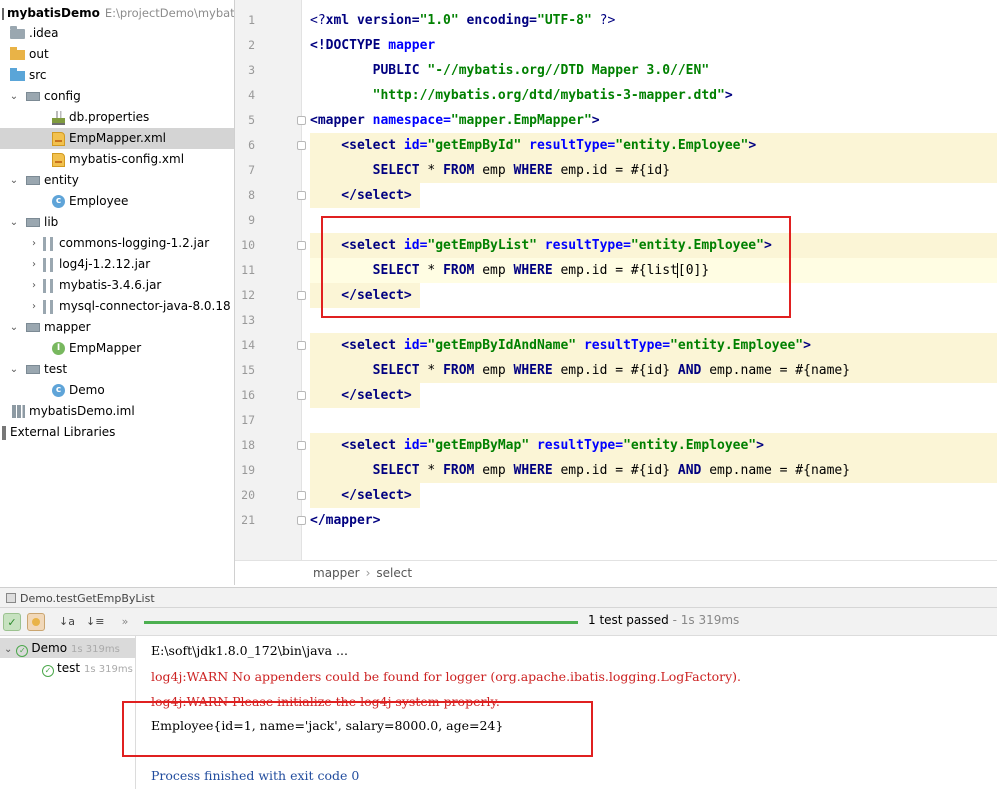  Describe the element at coordinates (87, 390) in the screenshot. I see `tree-item-label: Demo` at that location.